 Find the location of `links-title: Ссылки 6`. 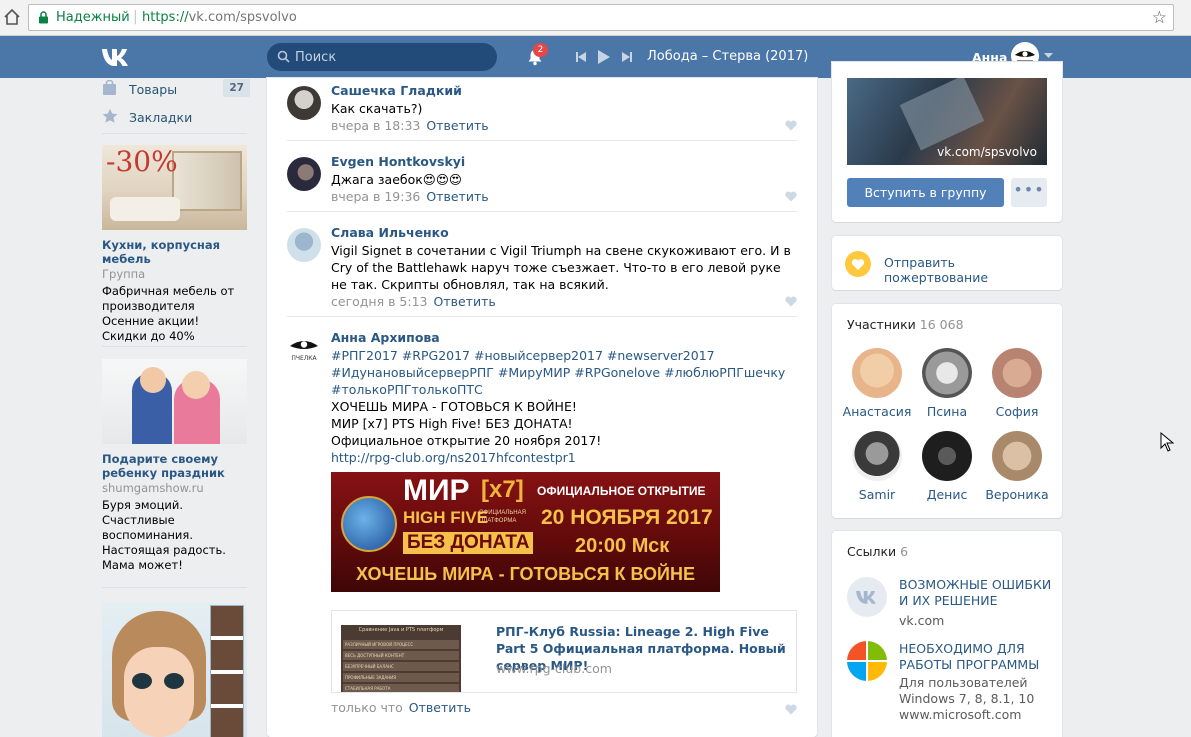

links-title: Ссылки 6 is located at coordinates (877, 551).